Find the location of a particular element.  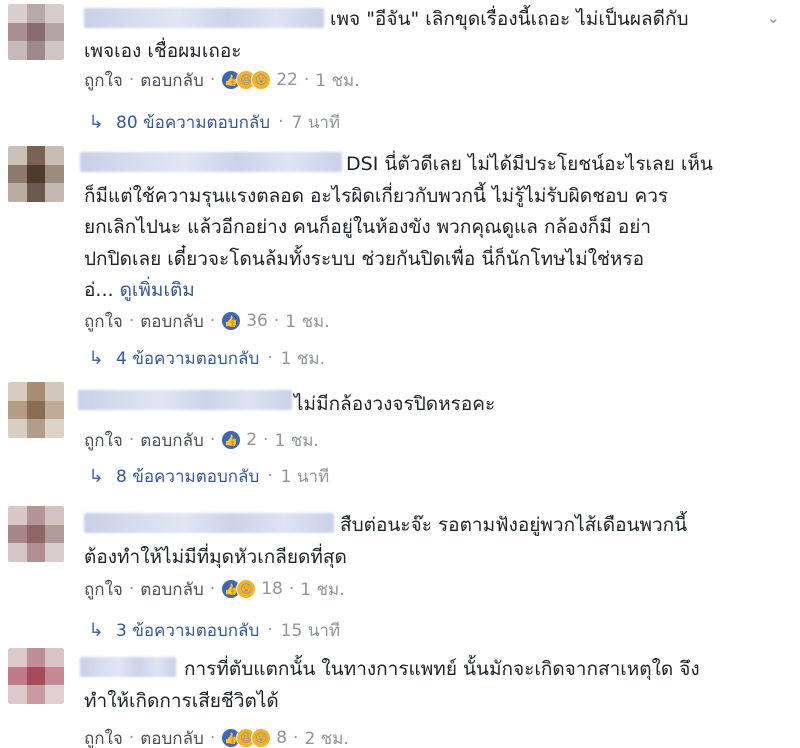

comment-actions: ถูกใจ · ตอบกลับ · 👍 2 · 1 ชม. is located at coordinates (201, 440).